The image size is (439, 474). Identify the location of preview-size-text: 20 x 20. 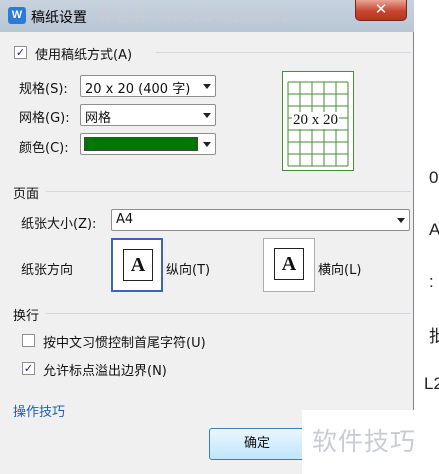
(315, 120).